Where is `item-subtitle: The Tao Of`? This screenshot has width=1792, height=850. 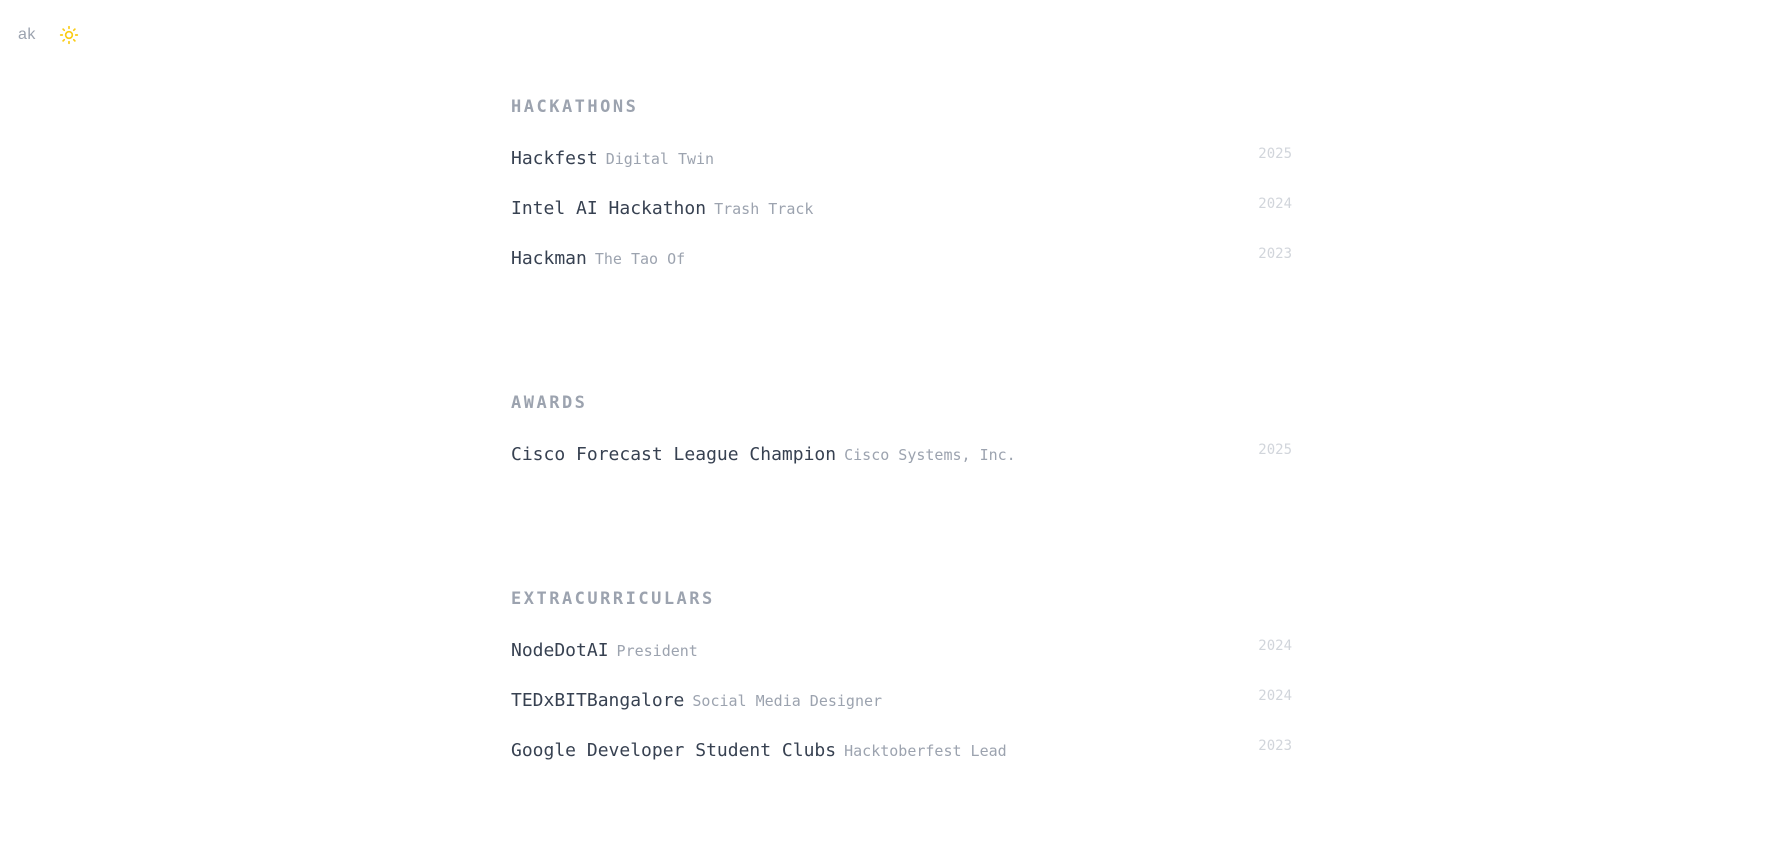
item-subtitle: The Tao Of is located at coordinates (640, 259).